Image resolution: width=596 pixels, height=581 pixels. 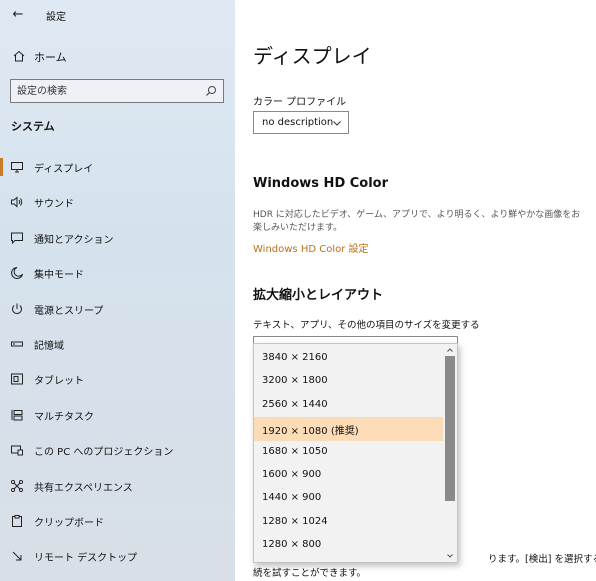 I want to click on sidebar-item-label: 記憶域, so click(x=49, y=346).